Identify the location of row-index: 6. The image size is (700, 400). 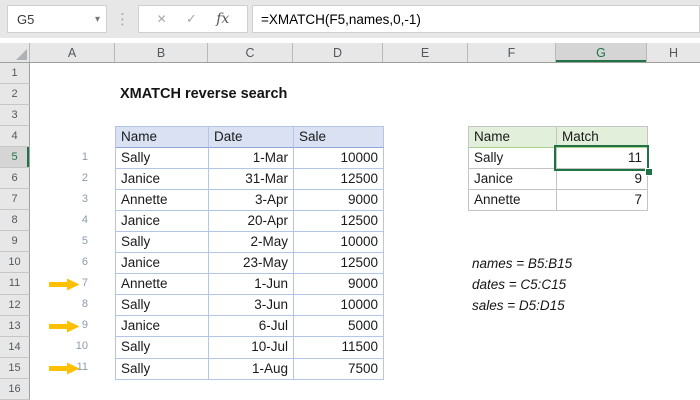
(59, 262).